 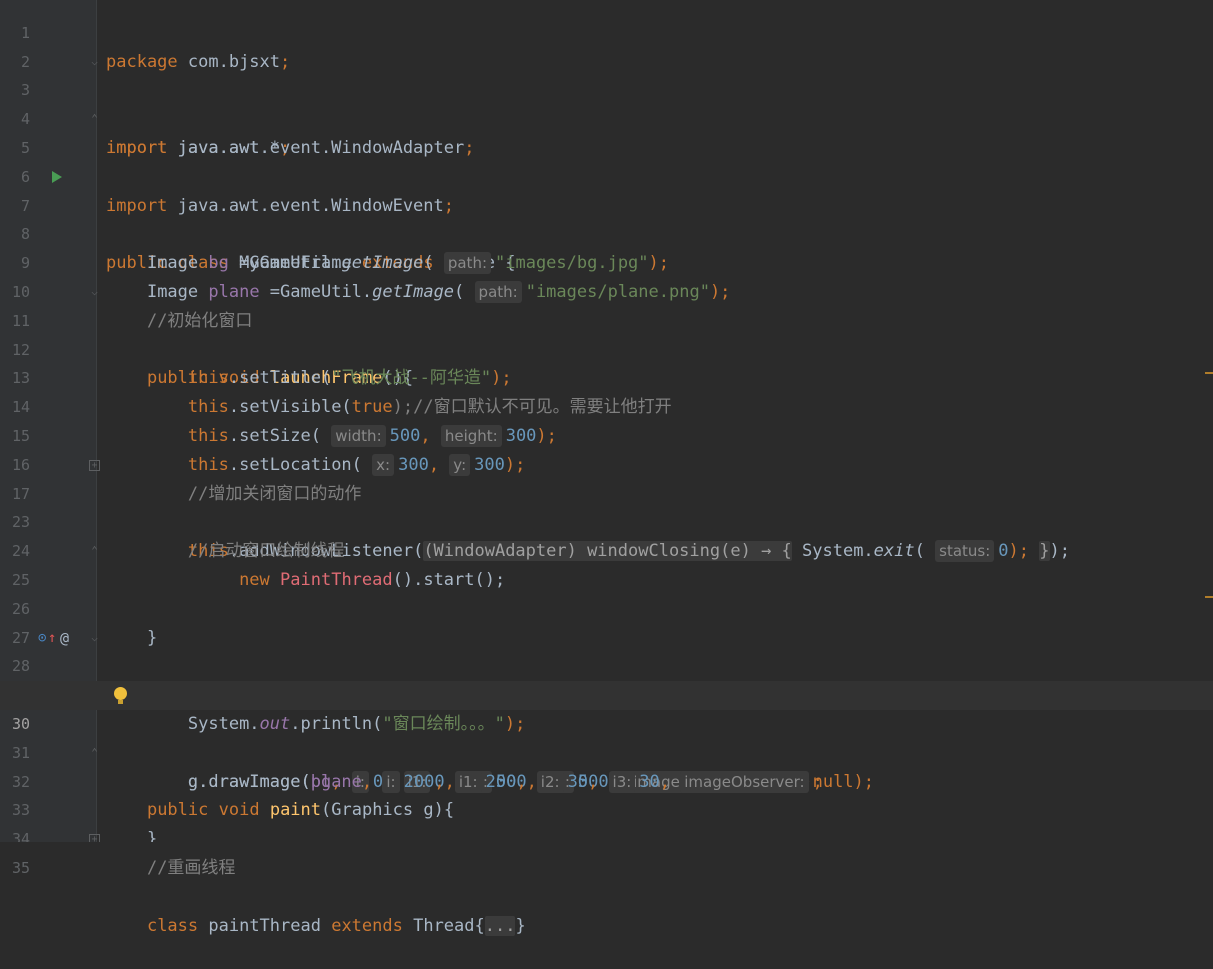 What do you see at coordinates (606, 117) in the screenshot?
I see `code-line: 4 import java.awt.event.WindowAdapter;` at bounding box center [606, 117].